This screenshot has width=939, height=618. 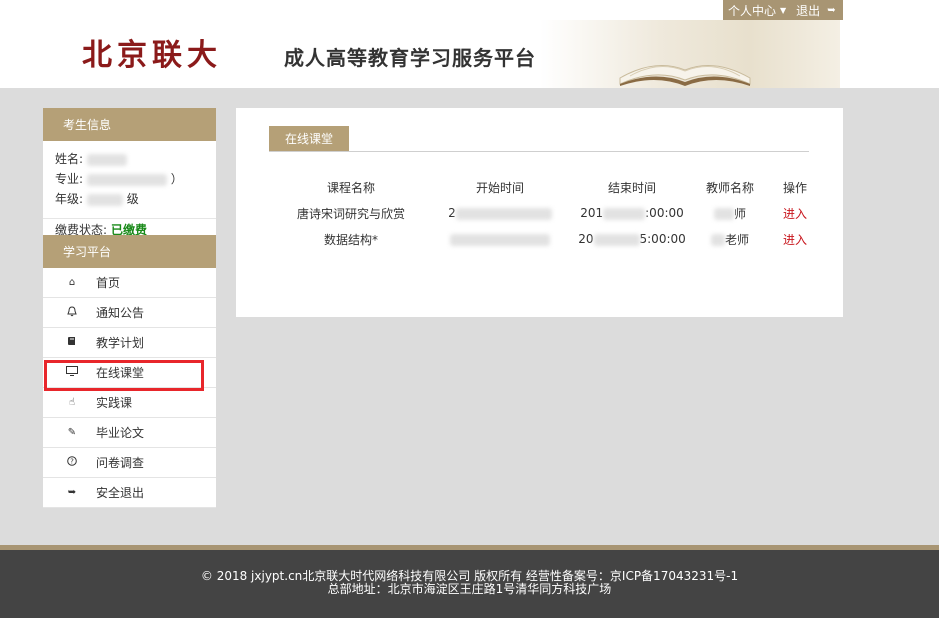 I want to click on sidebar-item-practice: ☝ 实践课, so click(x=129, y=403).